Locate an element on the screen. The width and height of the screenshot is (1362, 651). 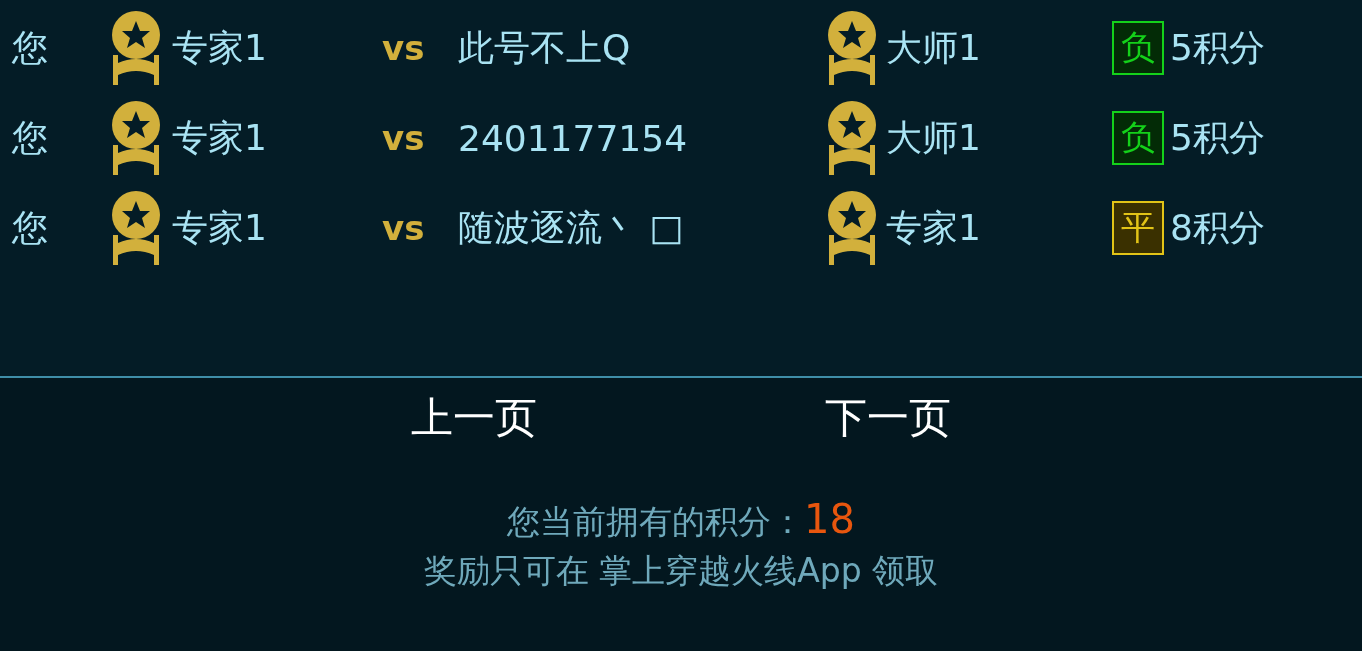
reward-note: 奖励只可在 掌上穿越火线App 领取 is located at coordinates (681, 571).